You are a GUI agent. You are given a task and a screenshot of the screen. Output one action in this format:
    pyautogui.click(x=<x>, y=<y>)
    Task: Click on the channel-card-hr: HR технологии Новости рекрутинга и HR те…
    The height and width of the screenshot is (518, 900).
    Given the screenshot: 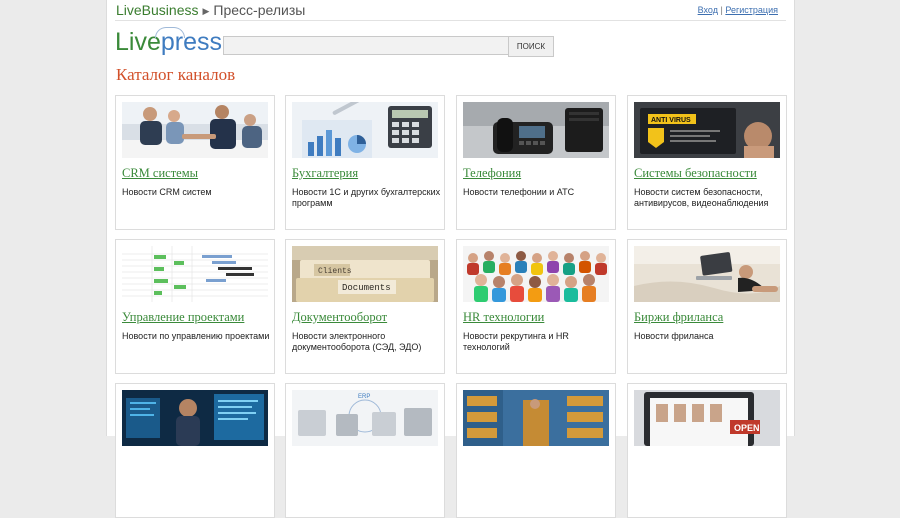 What is the action you would take?
    pyautogui.click(x=536, y=306)
    